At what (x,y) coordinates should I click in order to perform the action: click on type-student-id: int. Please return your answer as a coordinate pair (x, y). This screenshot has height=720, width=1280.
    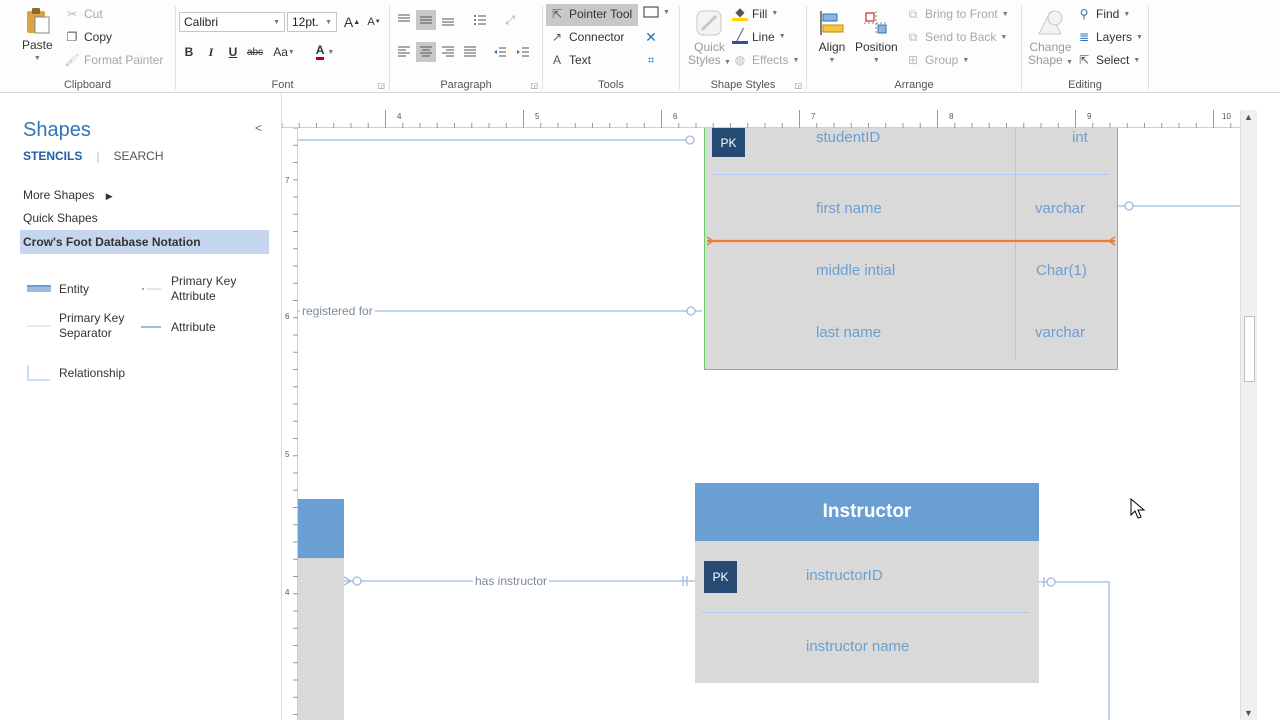
    Looking at the image, I should click on (1080, 137).